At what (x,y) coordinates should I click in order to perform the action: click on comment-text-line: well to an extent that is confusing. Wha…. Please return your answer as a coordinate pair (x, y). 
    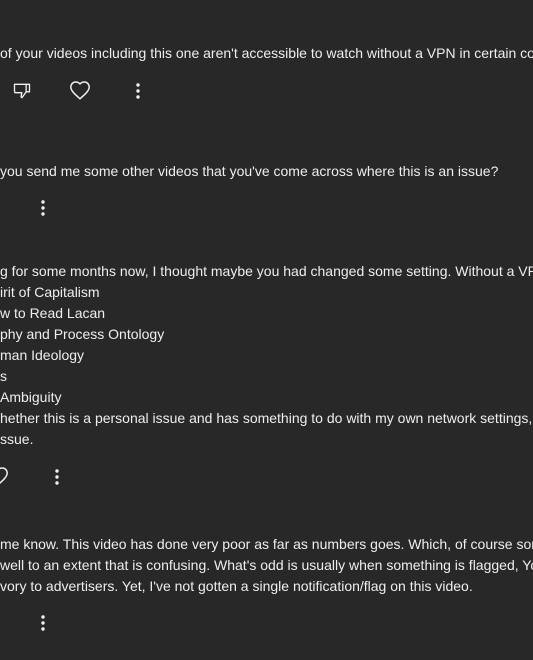
    Looking at the image, I should click on (266, 565).